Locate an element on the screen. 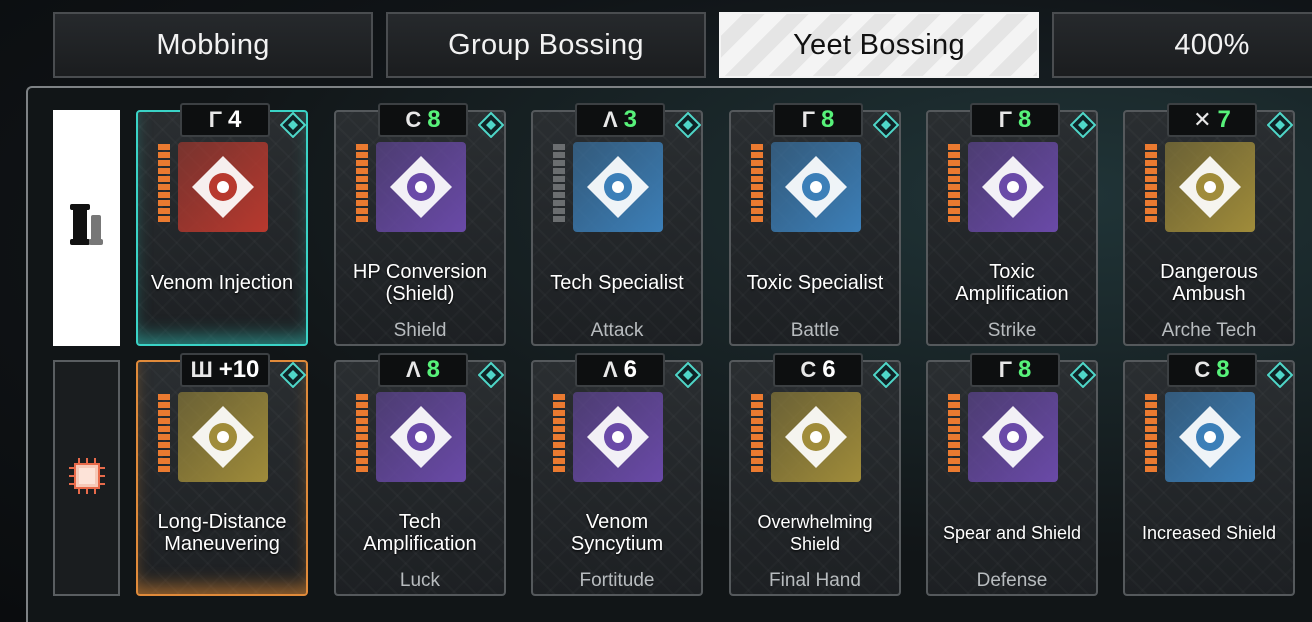 The image size is (1312, 622). module-card: Λ 8 Tech Amplification Luck is located at coordinates (420, 474).